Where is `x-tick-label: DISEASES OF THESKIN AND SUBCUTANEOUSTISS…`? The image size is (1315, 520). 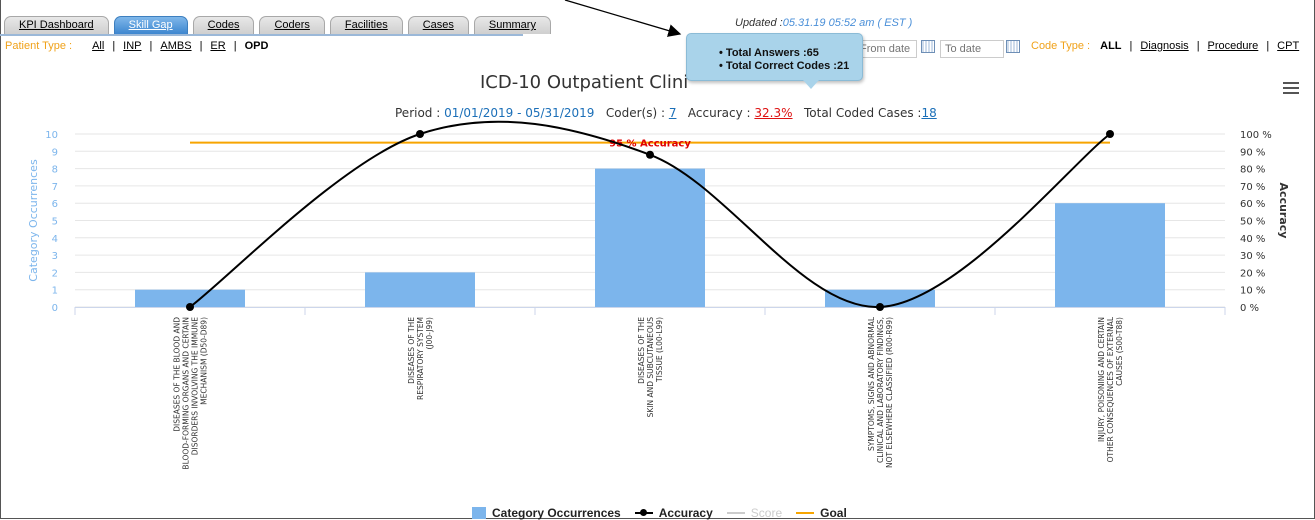 x-tick-label: DISEASES OF THESKIN AND SUBCUTANEOUSTISS… is located at coordinates (650, 367).